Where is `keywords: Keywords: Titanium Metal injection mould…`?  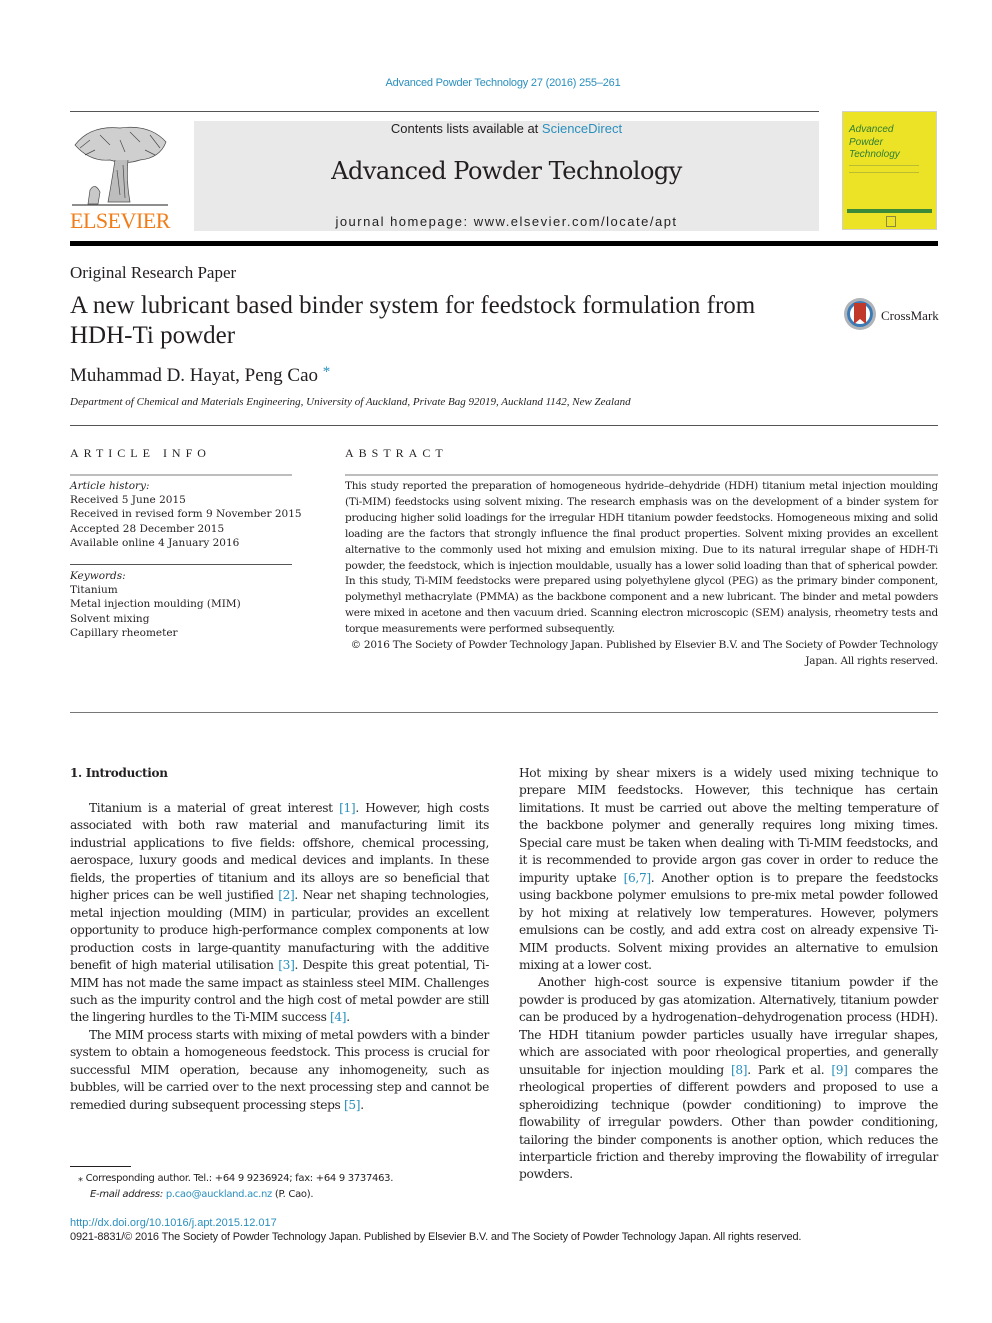
keywords: Keywords: Titanium Metal injection mould… is located at coordinates (190, 604).